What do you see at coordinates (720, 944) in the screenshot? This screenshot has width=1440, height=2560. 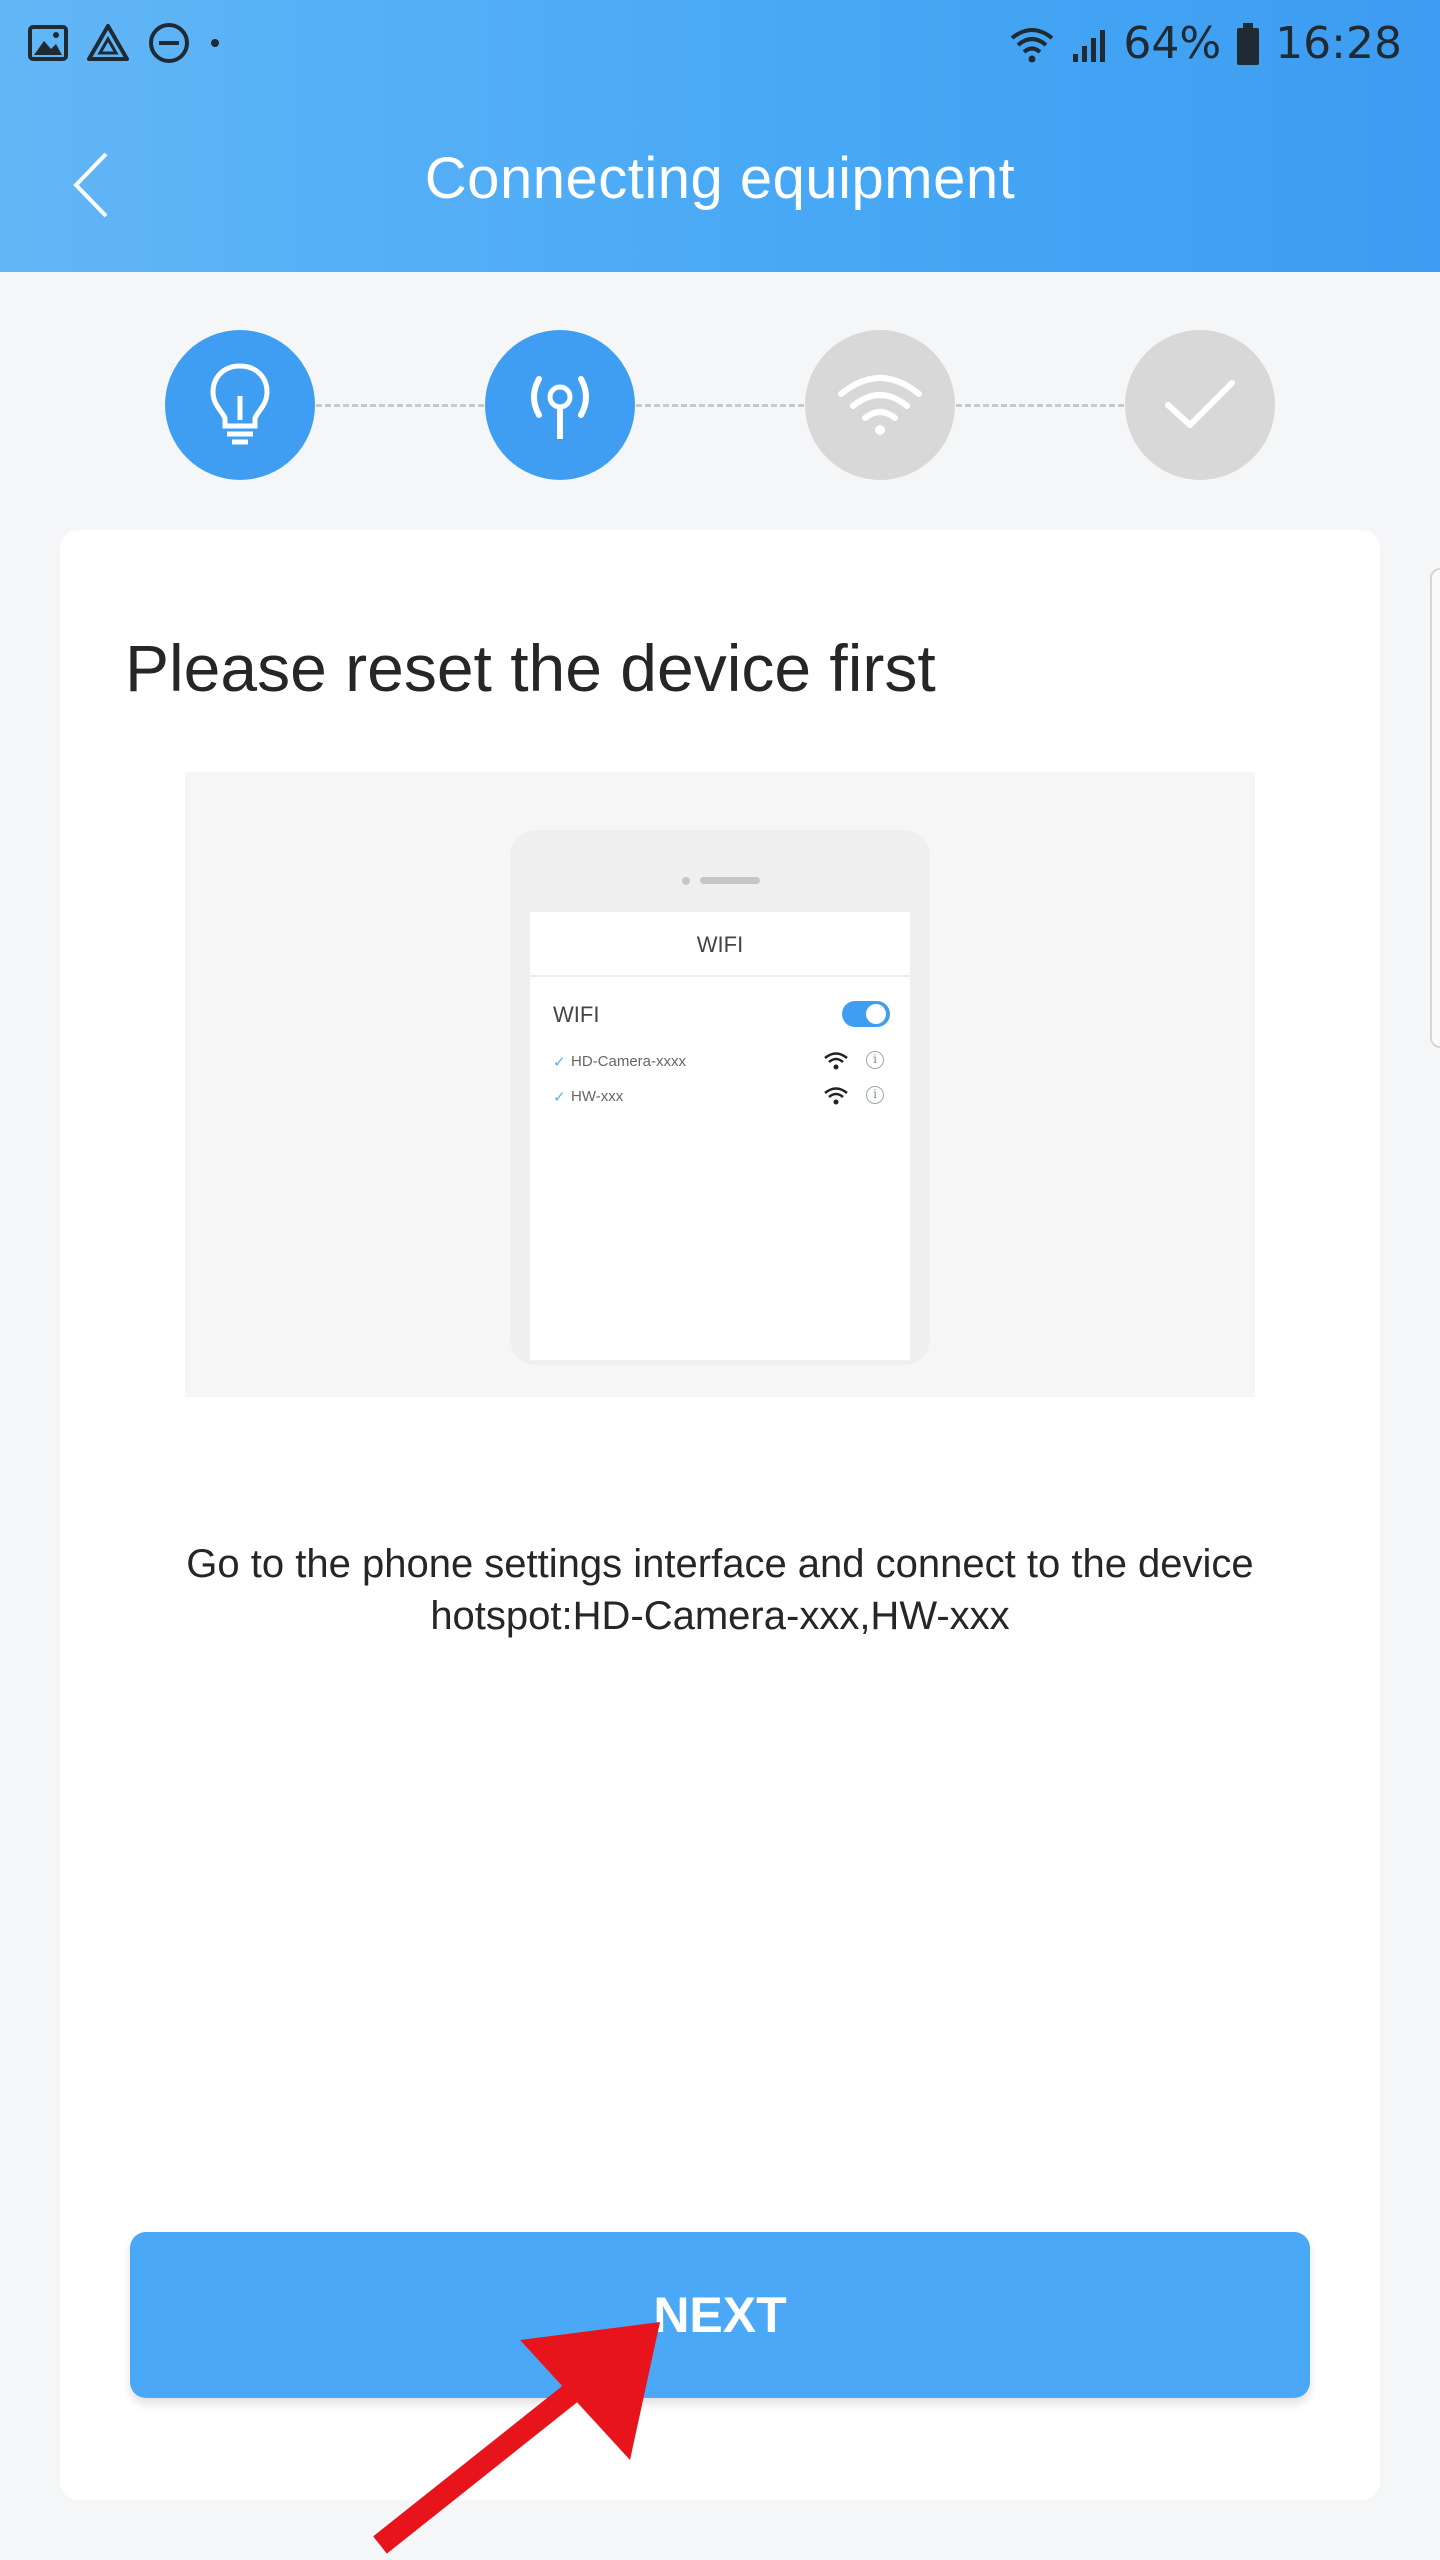 I see `phone-screen-title: WIFI` at bounding box center [720, 944].